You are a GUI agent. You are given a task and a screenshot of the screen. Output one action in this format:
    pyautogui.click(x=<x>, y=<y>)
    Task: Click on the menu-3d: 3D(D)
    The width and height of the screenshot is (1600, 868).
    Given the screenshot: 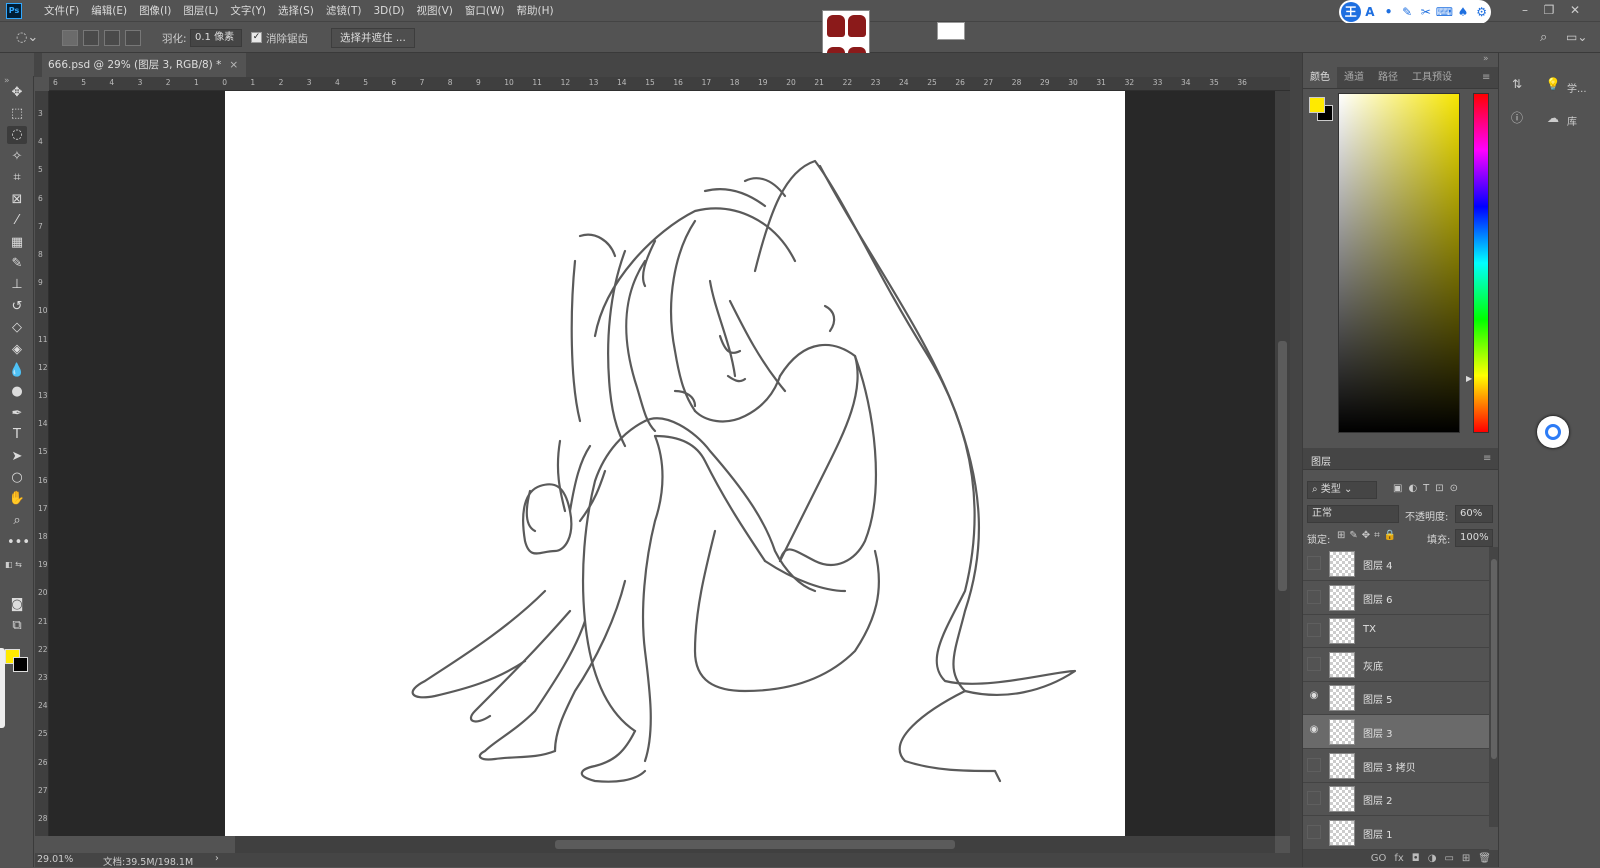 What is the action you would take?
    pyautogui.click(x=388, y=11)
    